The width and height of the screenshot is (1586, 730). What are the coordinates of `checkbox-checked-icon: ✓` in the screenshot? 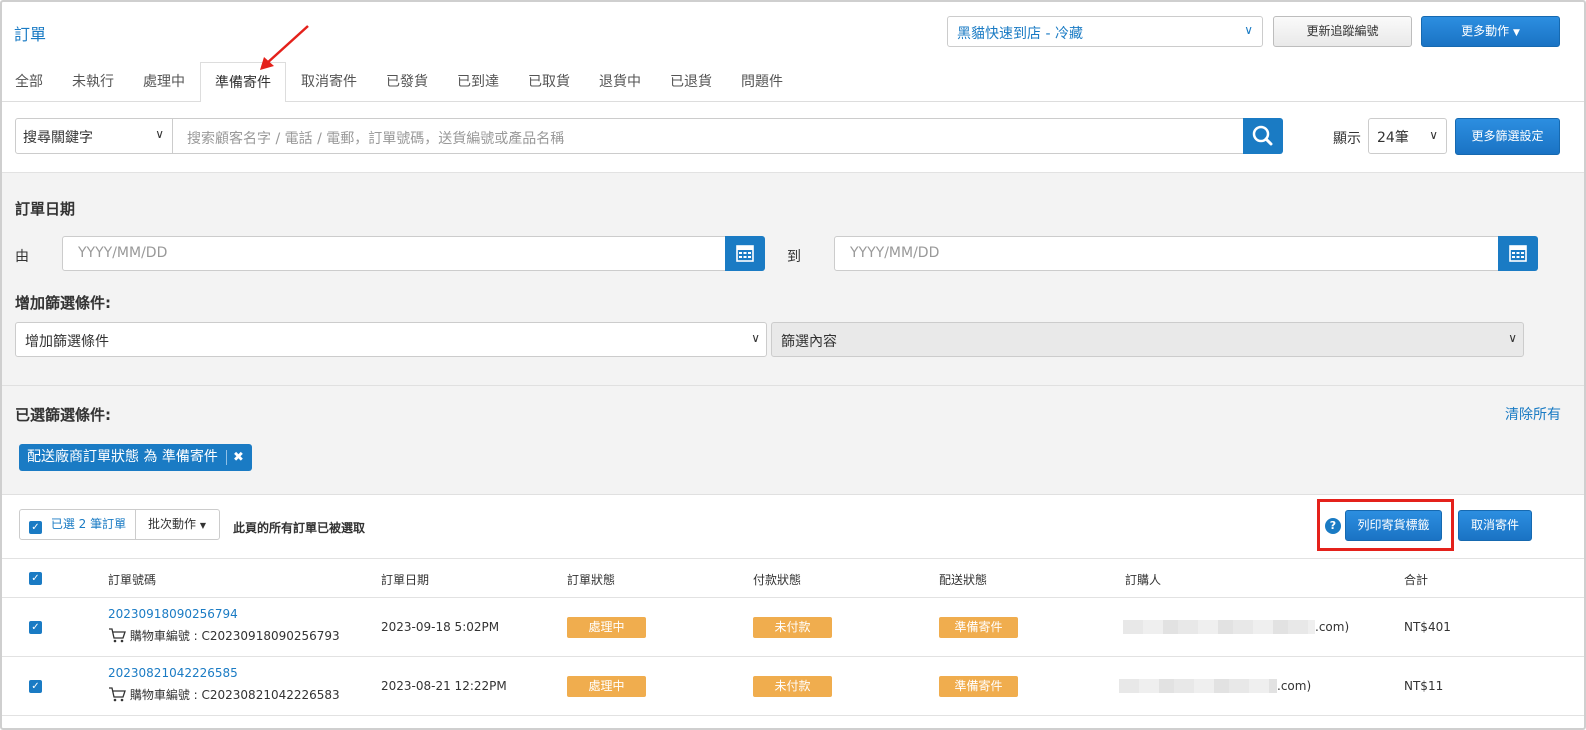 It's located at (35, 527).